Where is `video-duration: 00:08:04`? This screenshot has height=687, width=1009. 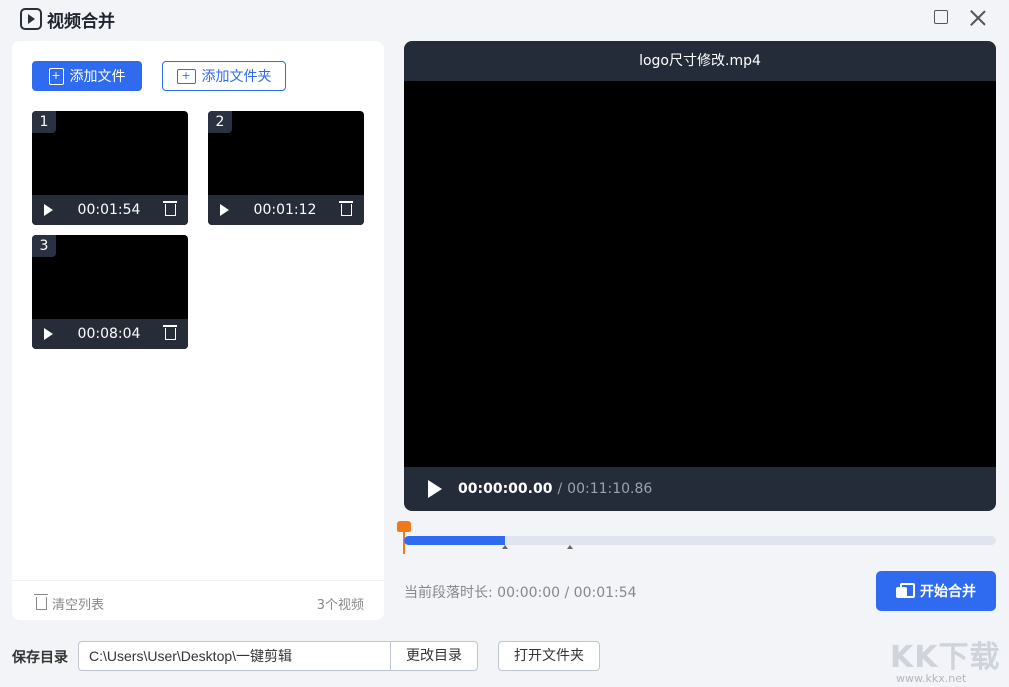 video-duration: 00:08:04 is located at coordinates (109, 334).